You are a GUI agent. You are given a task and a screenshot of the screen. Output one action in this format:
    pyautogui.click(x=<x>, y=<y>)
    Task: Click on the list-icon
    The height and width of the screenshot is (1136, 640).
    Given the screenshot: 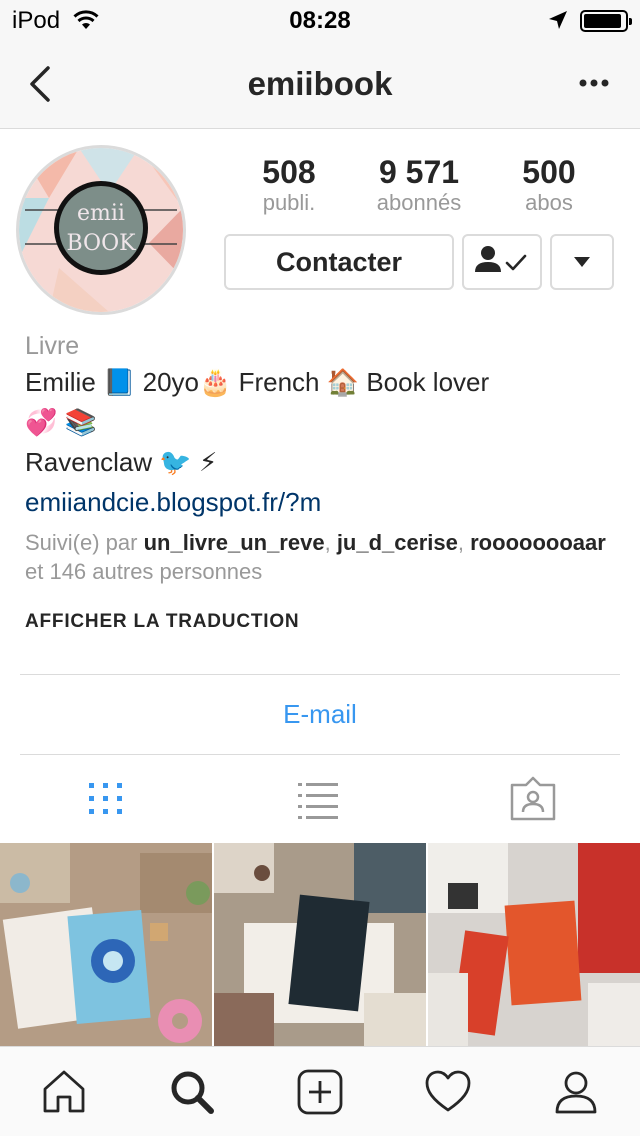 What is the action you would take?
    pyautogui.click(x=318, y=800)
    